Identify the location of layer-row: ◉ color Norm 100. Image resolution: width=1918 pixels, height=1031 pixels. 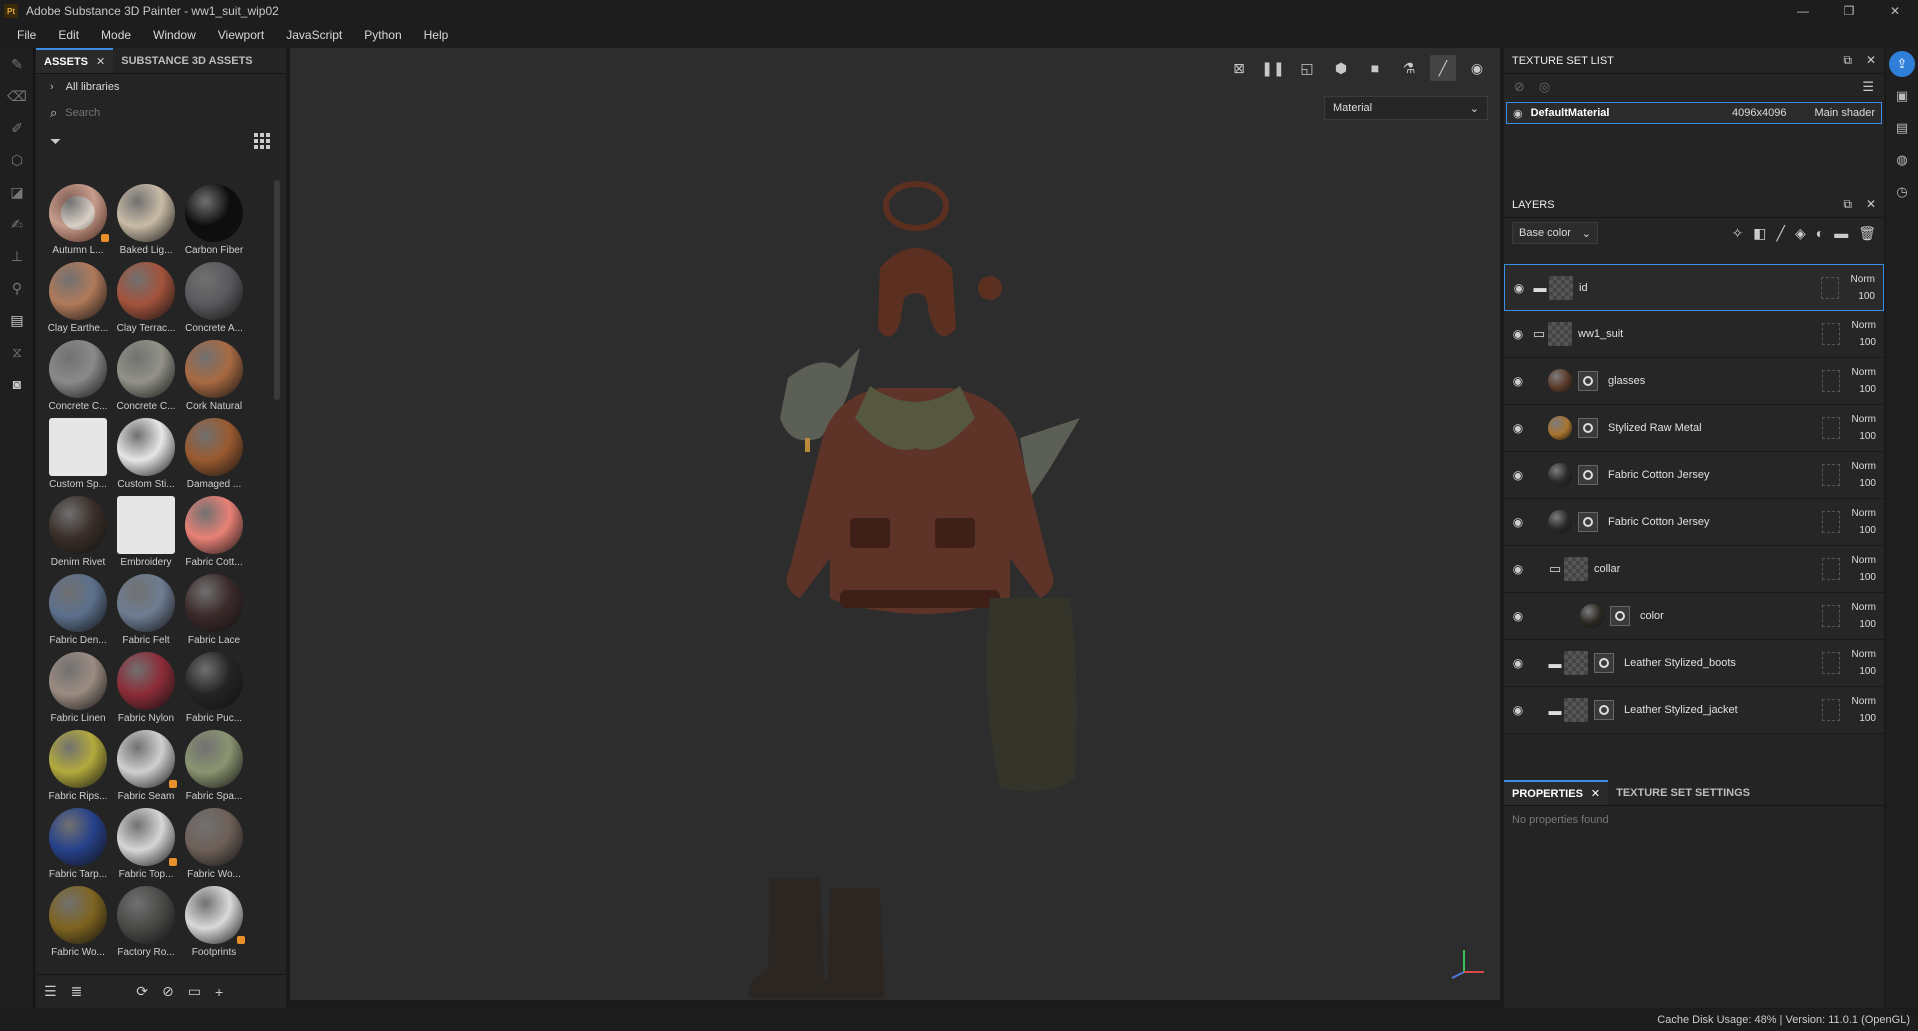
(1694, 616).